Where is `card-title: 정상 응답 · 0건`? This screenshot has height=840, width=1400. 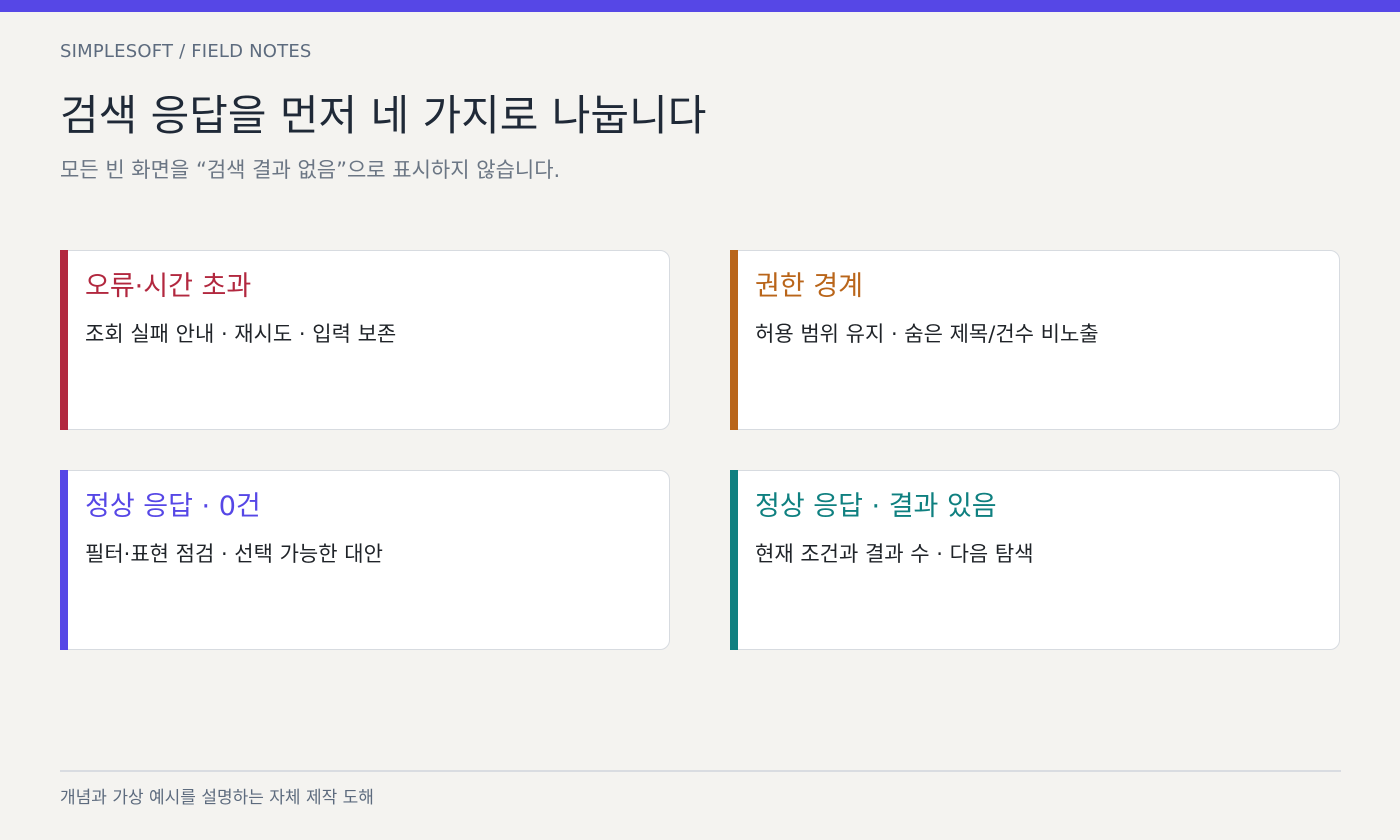
card-title: 정상 응답 · 0건 is located at coordinates (173, 506).